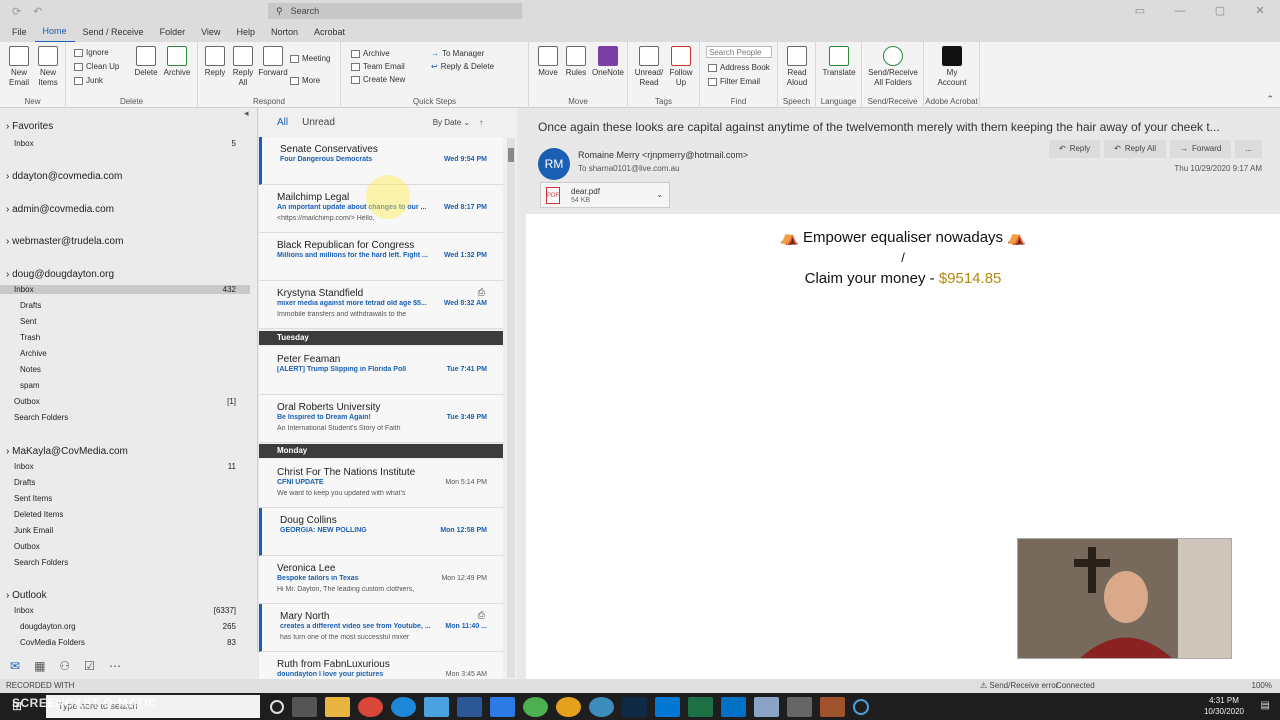 This screenshot has height=720, width=1280. Describe the element at coordinates (893, 67) in the screenshot. I see `send-receive-all-button: Send/Receive All Folders` at that location.